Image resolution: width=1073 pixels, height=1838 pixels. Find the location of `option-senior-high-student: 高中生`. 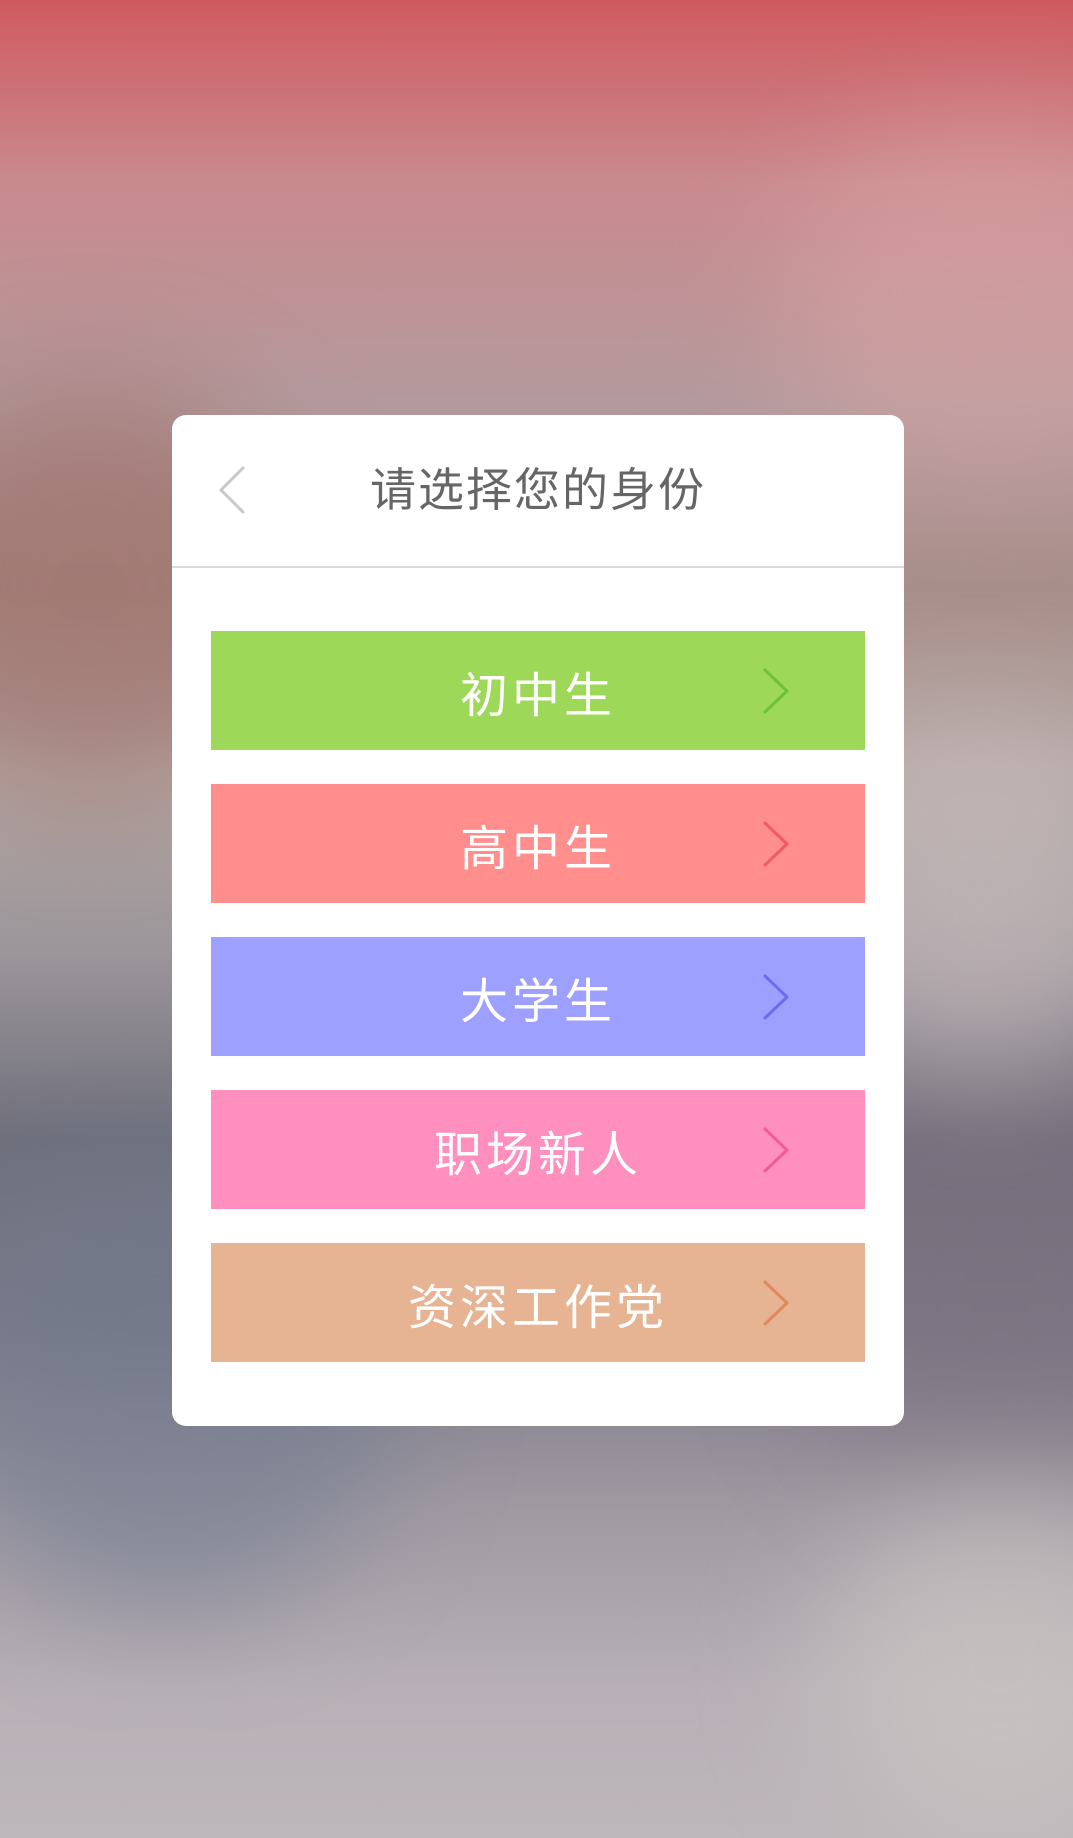

option-senior-high-student: 高中生 is located at coordinates (538, 843).